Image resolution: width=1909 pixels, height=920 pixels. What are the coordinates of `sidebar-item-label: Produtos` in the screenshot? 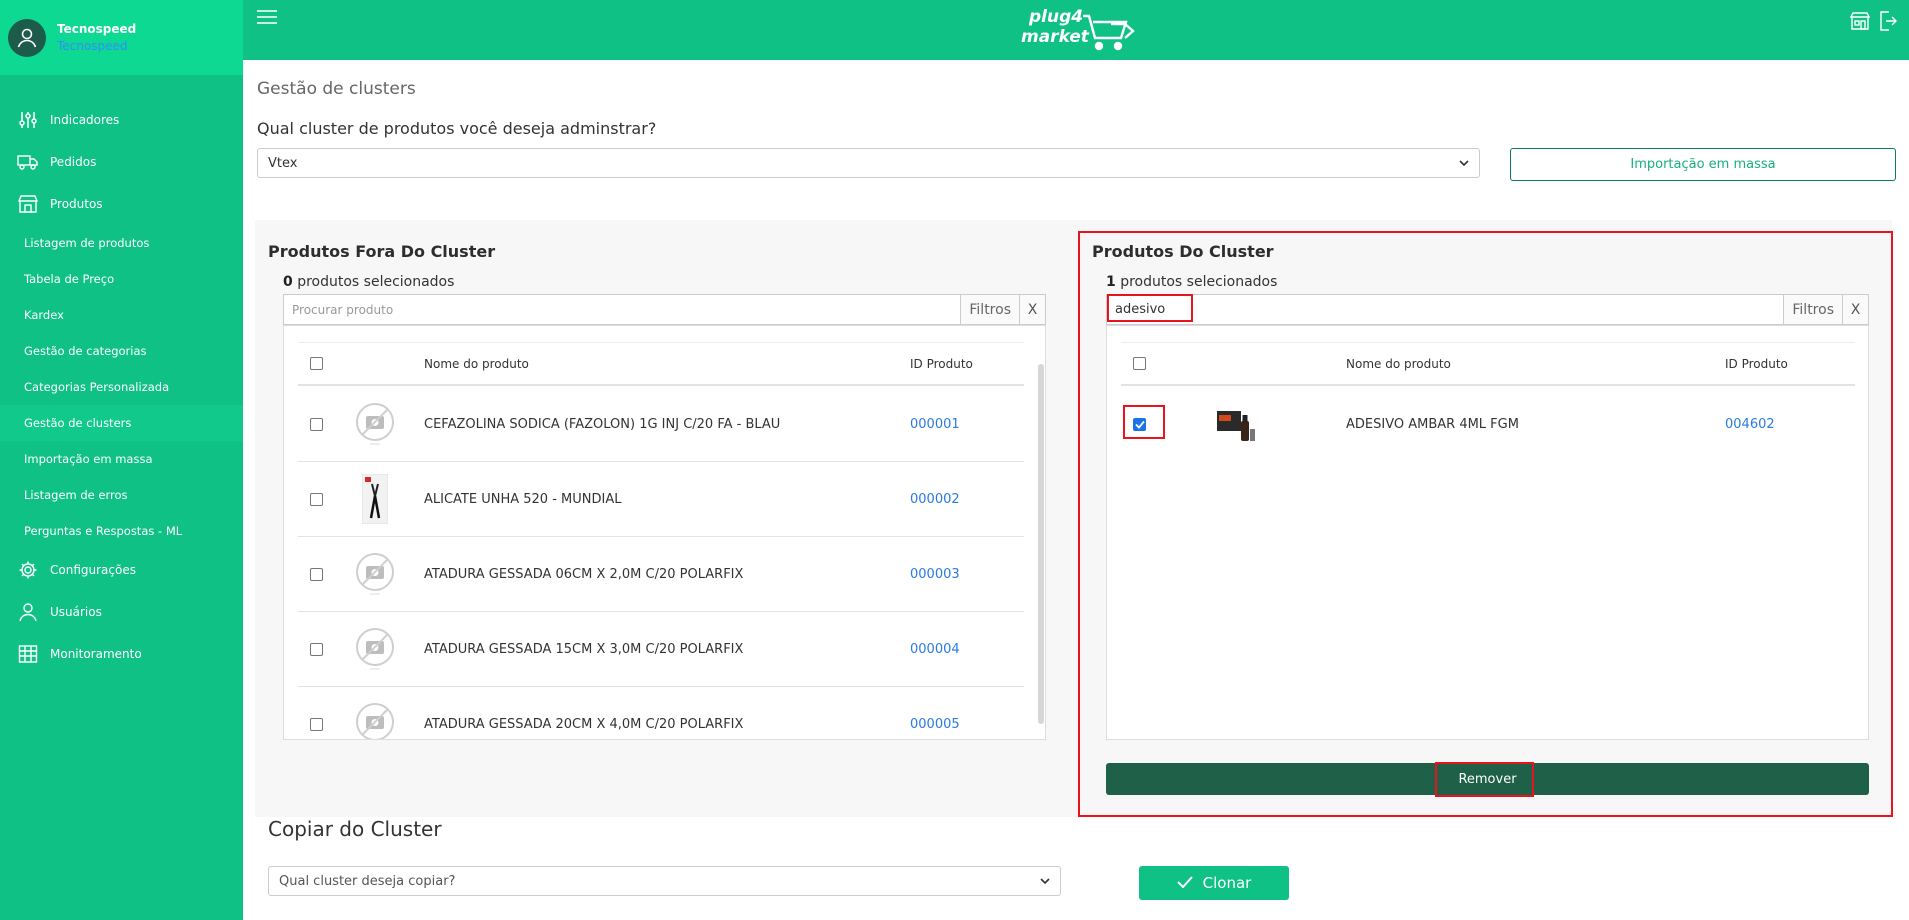 It's located at (76, 204).